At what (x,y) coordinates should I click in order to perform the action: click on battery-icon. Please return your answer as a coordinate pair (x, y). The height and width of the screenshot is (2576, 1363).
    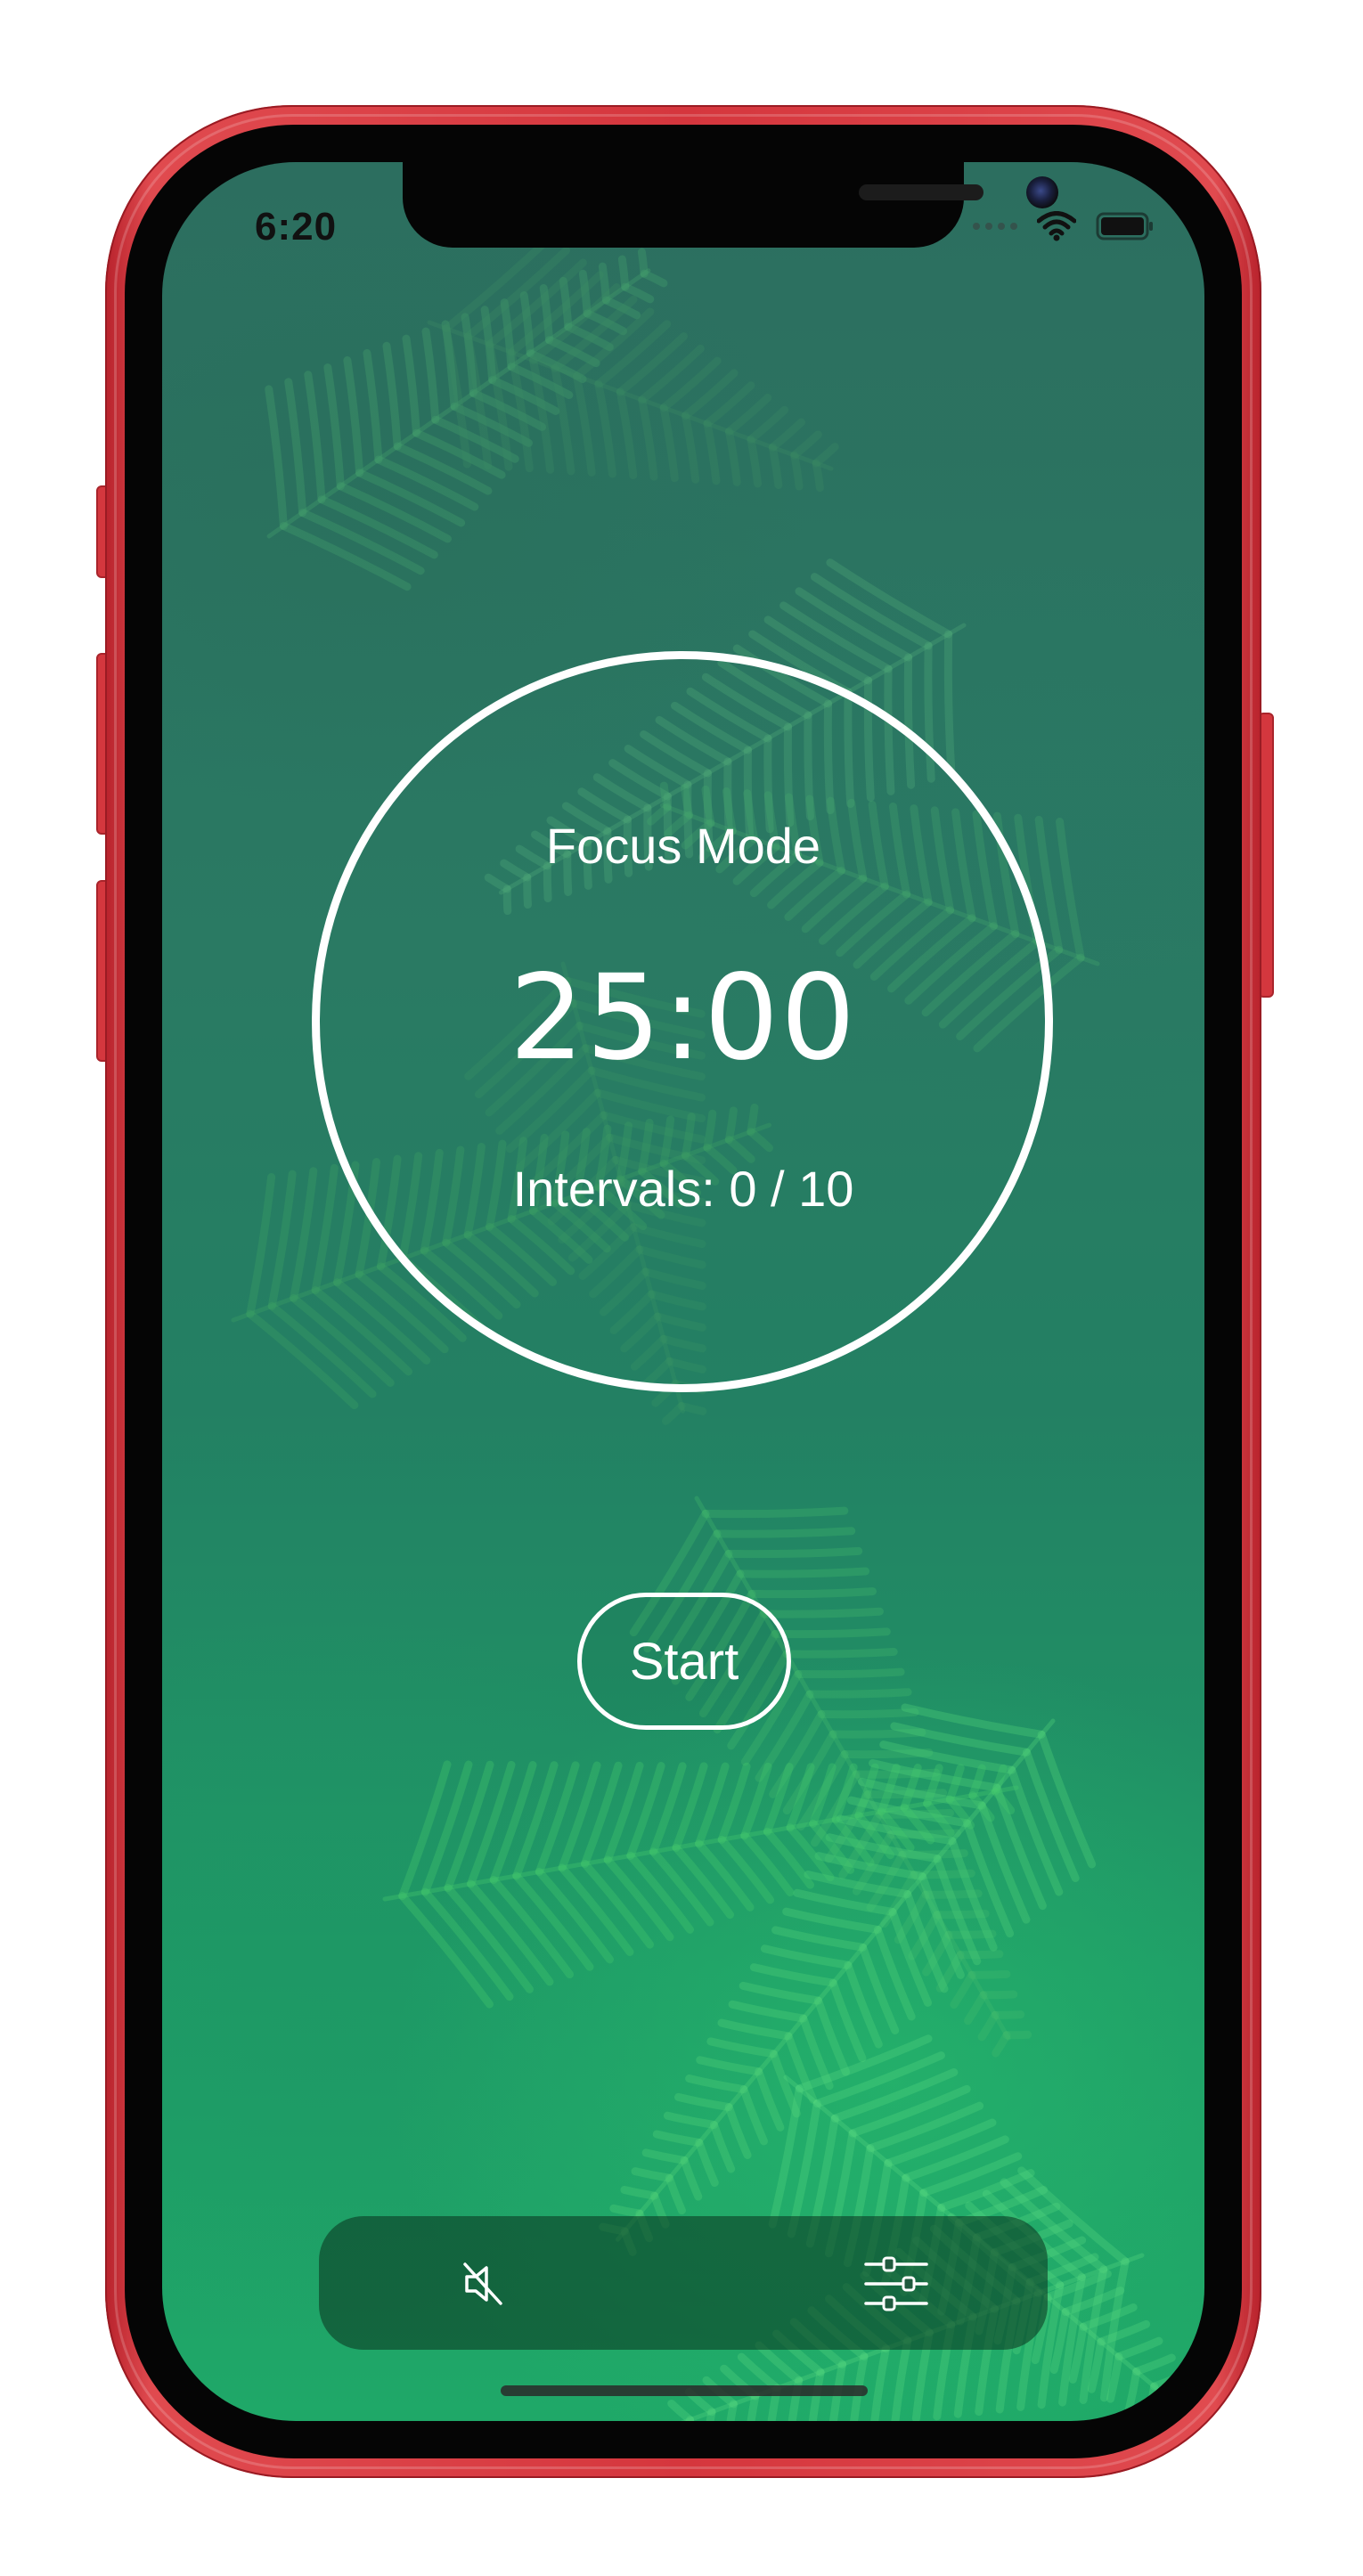
    Looking at the image, I should click on (1124, 226).